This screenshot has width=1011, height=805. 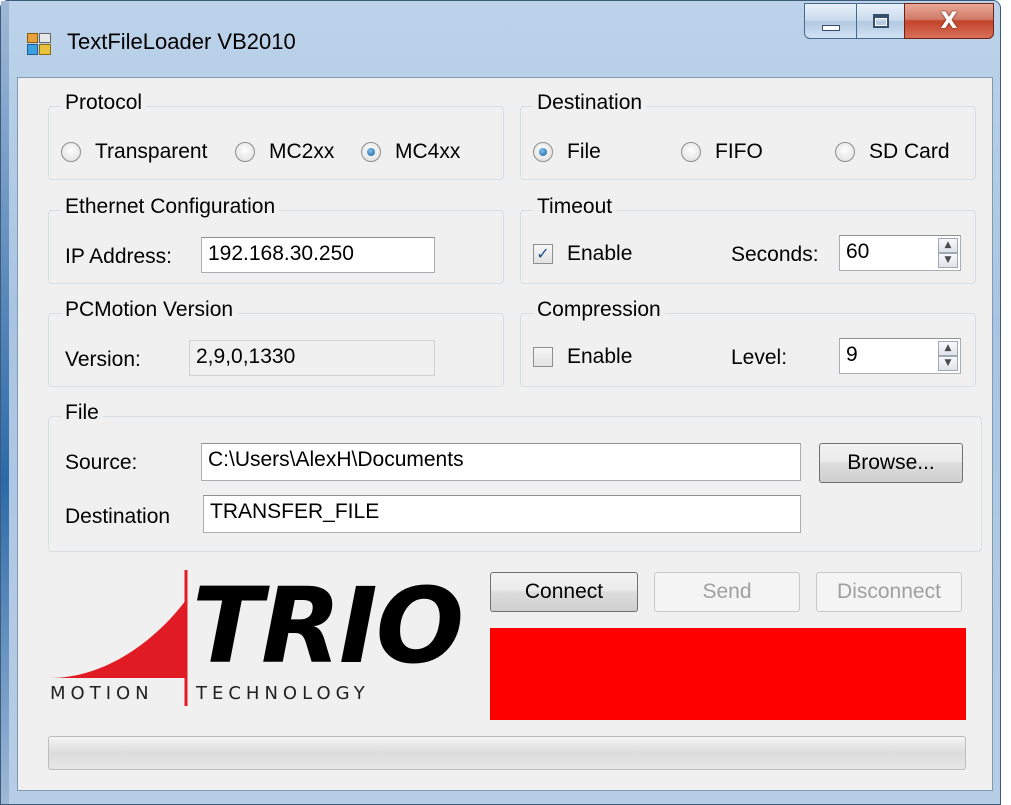 I want to click on destination-radio-file: File, so click(x=567, y=152).